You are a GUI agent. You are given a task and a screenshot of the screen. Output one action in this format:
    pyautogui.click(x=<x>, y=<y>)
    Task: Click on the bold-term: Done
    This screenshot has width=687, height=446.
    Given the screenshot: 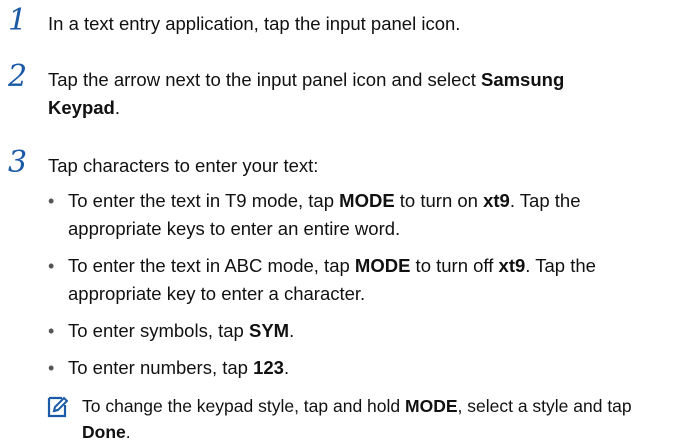 What is the action you would take?
    pyautogui.click(x=104, y=432)
    